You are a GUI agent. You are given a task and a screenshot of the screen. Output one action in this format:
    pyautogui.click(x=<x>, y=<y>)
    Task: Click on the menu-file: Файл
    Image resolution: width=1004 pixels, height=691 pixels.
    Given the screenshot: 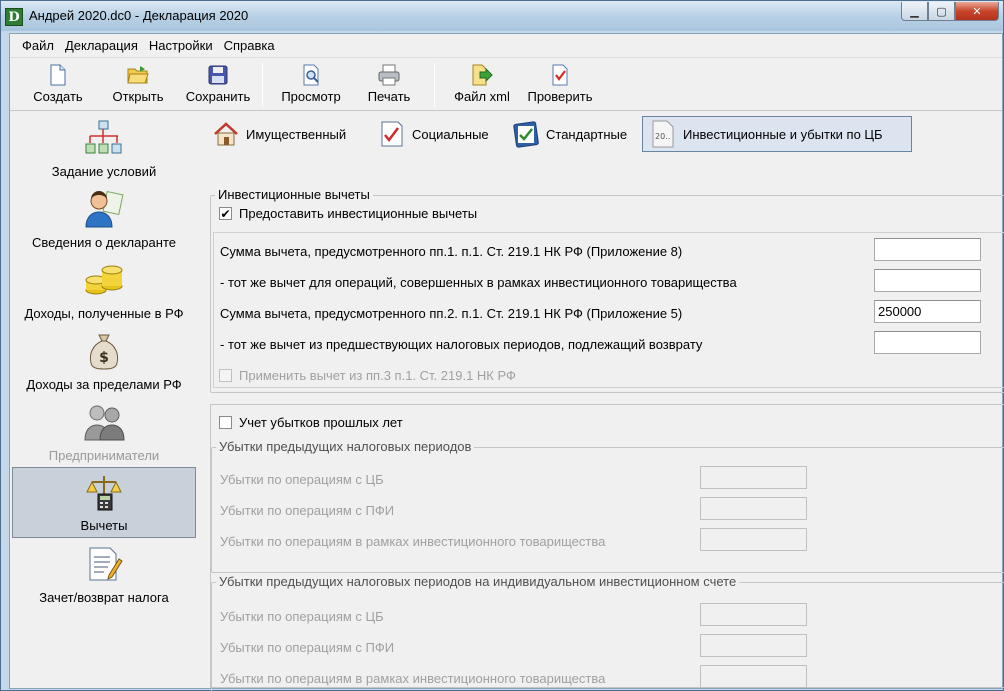 What is the action you would take?
    pyautogui.click(x=38, y=45)
    